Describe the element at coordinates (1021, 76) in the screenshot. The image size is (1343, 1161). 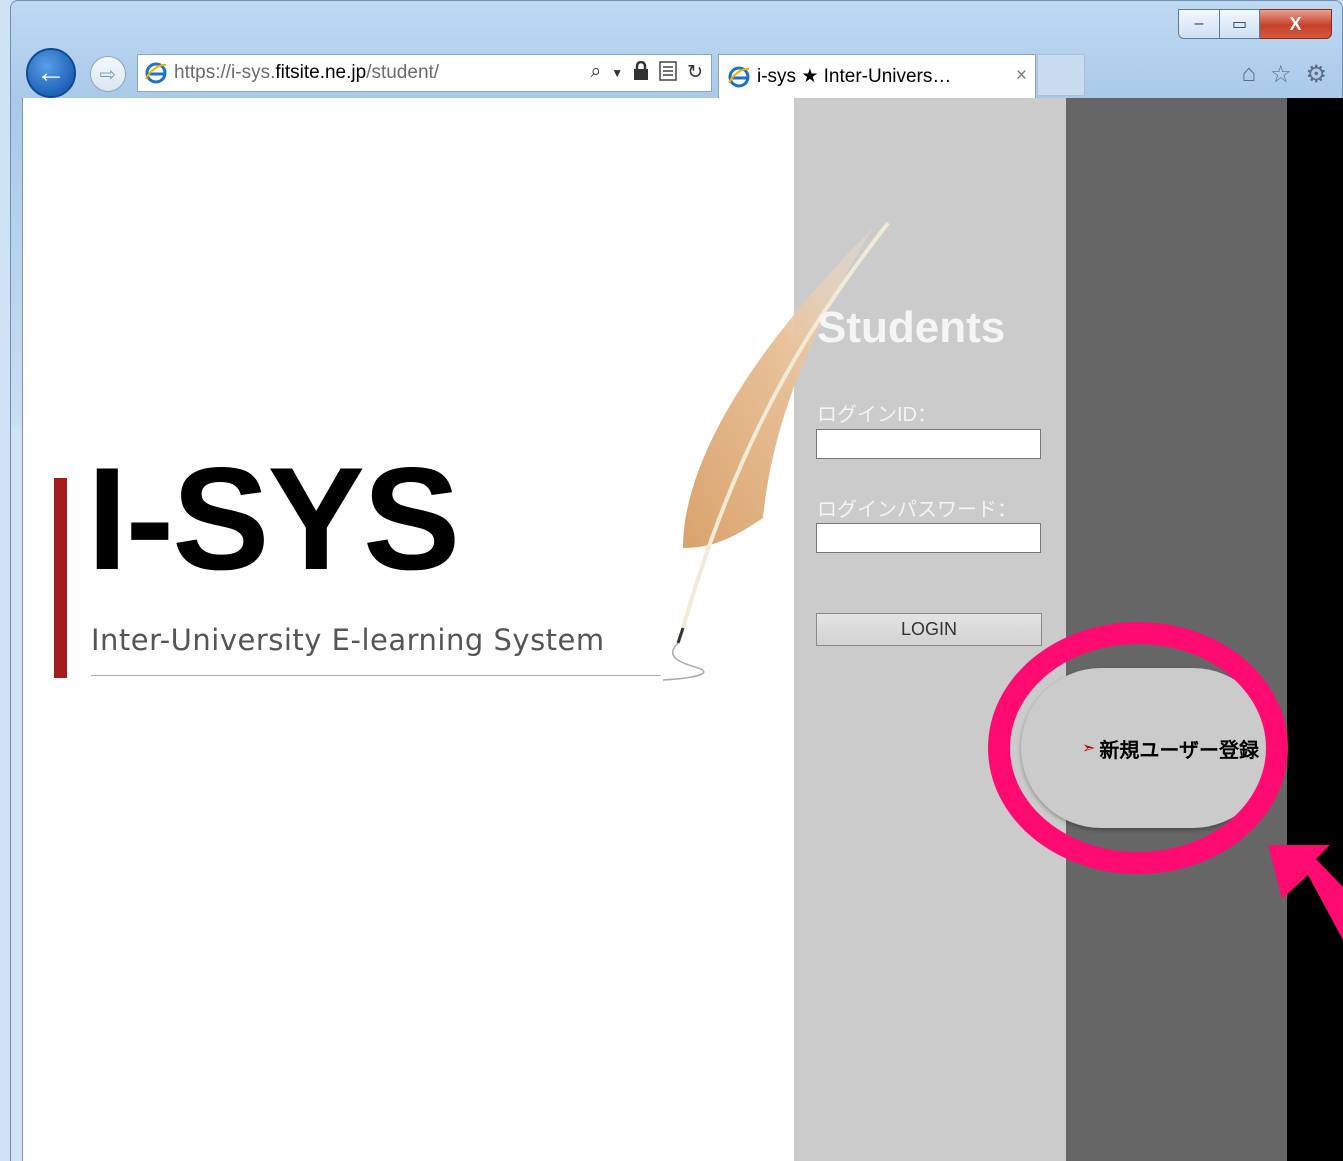
I see `tab-close-icon: ×` at that location.